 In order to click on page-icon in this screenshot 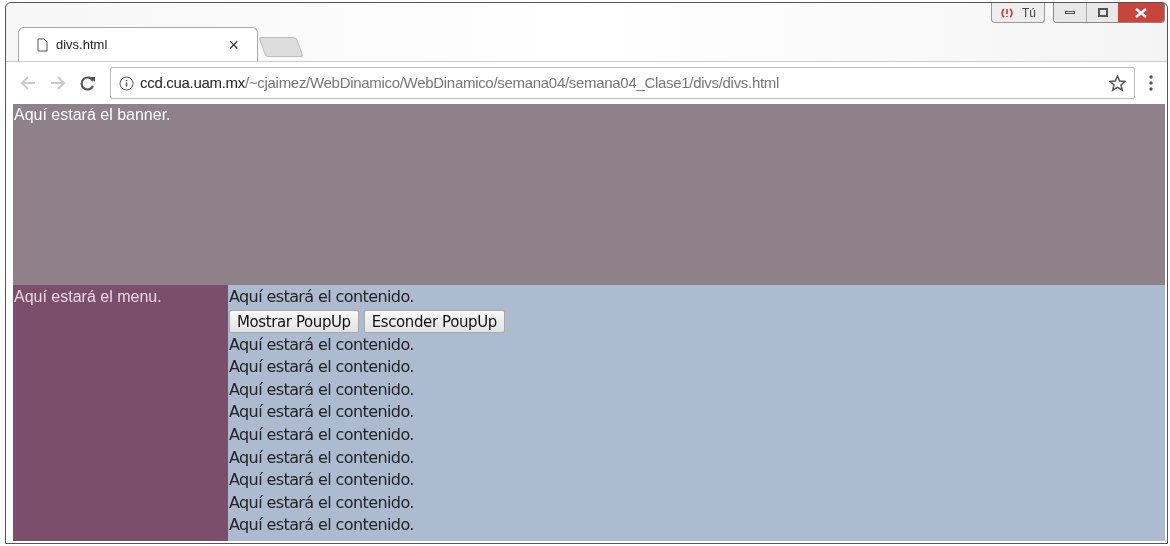, I will do `click(42, 44)`.